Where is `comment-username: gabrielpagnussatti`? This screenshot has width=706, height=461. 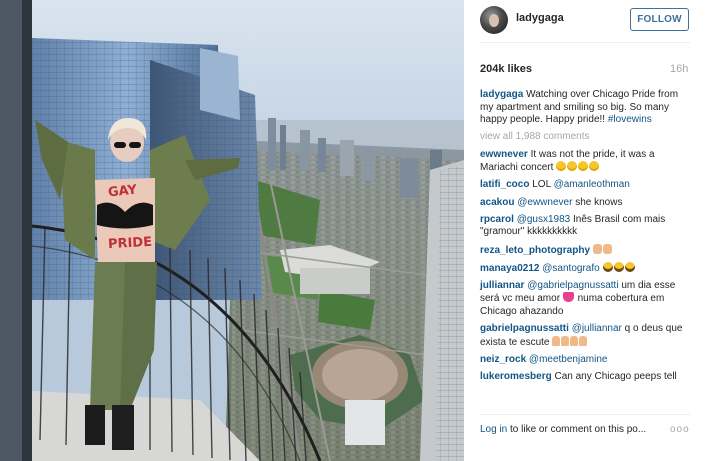
comment-username: gabrielpagnussatti is located at coordinates (524, 328).